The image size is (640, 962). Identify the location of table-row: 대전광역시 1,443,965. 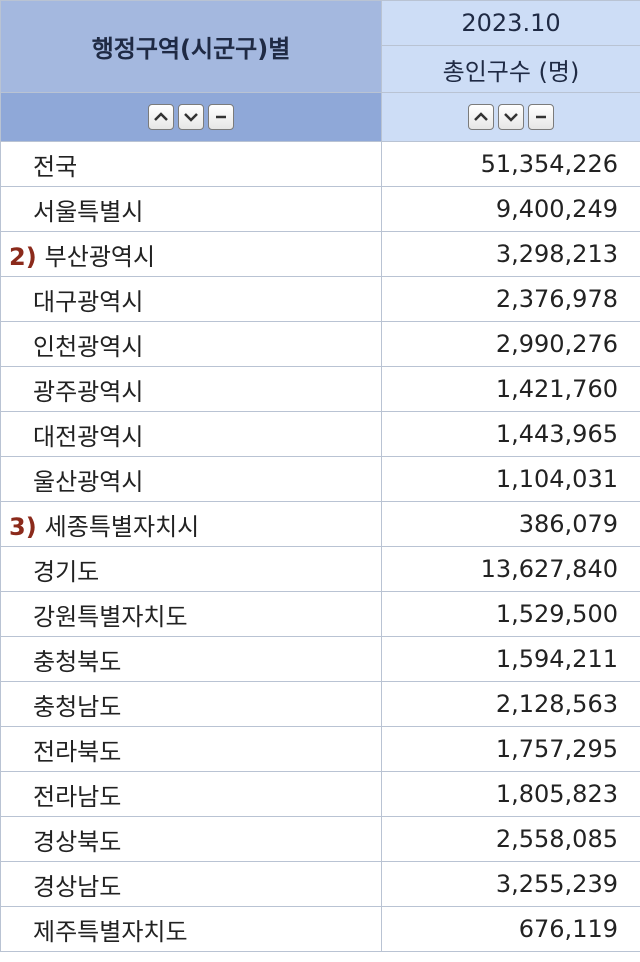
(320, 434).